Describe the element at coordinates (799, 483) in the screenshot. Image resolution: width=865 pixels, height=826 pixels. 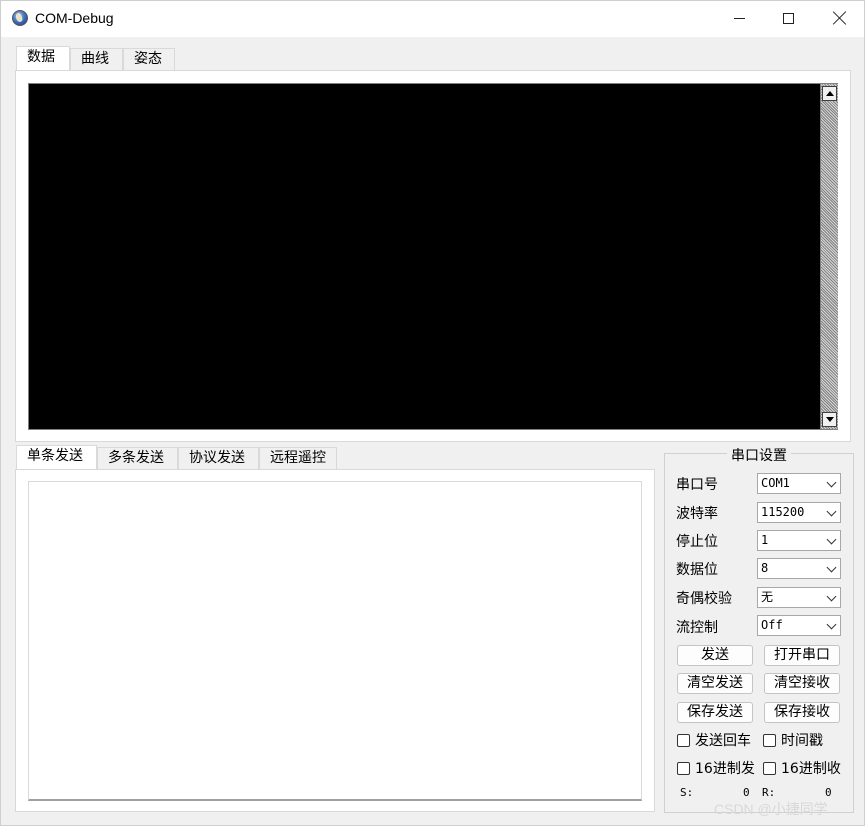
I see `port-select: COM1` at that location.